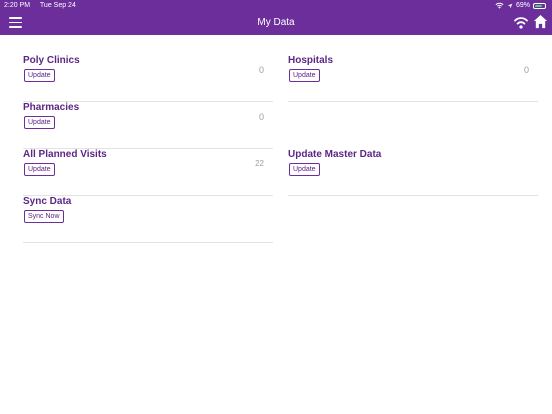 The height and width of the screenshot is (414, 552). What do you see at coordinates (51, 107) in the screenshot?
I see `card-title: Pharmacies` at bounding box center [51, 107].